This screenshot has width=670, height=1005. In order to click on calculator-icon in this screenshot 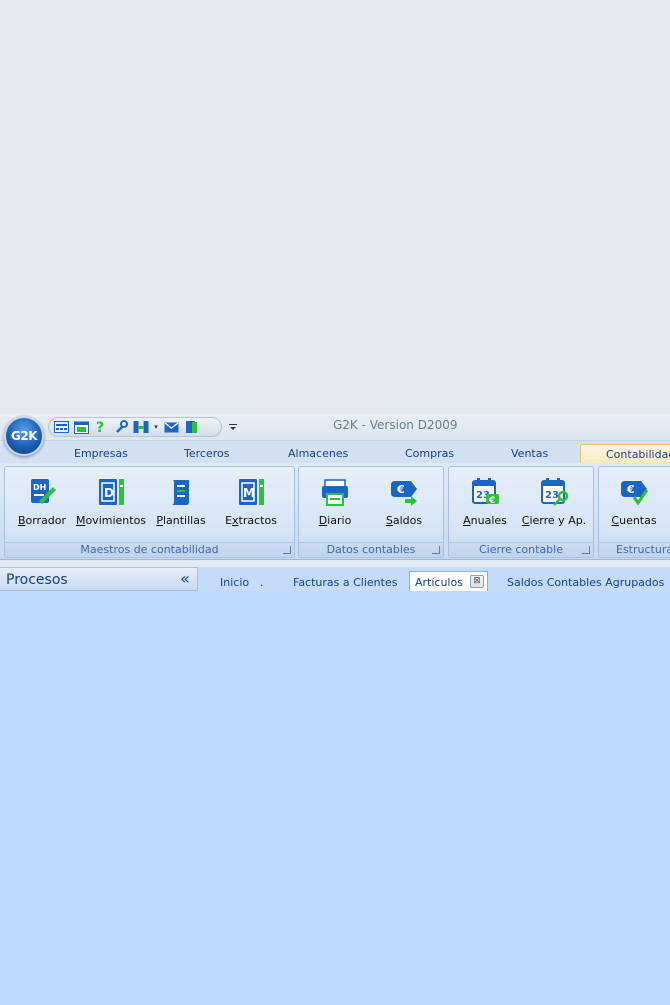, I will do `click(61, 427)`.